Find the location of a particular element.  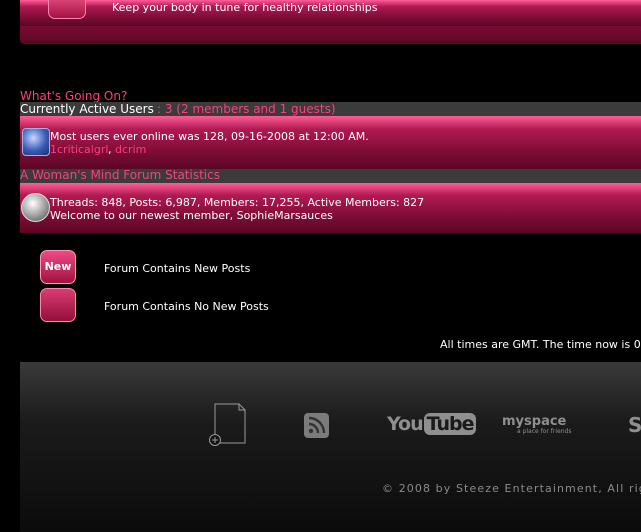

myspace-tagline: a place for friends is located at coordinates (544, 431).